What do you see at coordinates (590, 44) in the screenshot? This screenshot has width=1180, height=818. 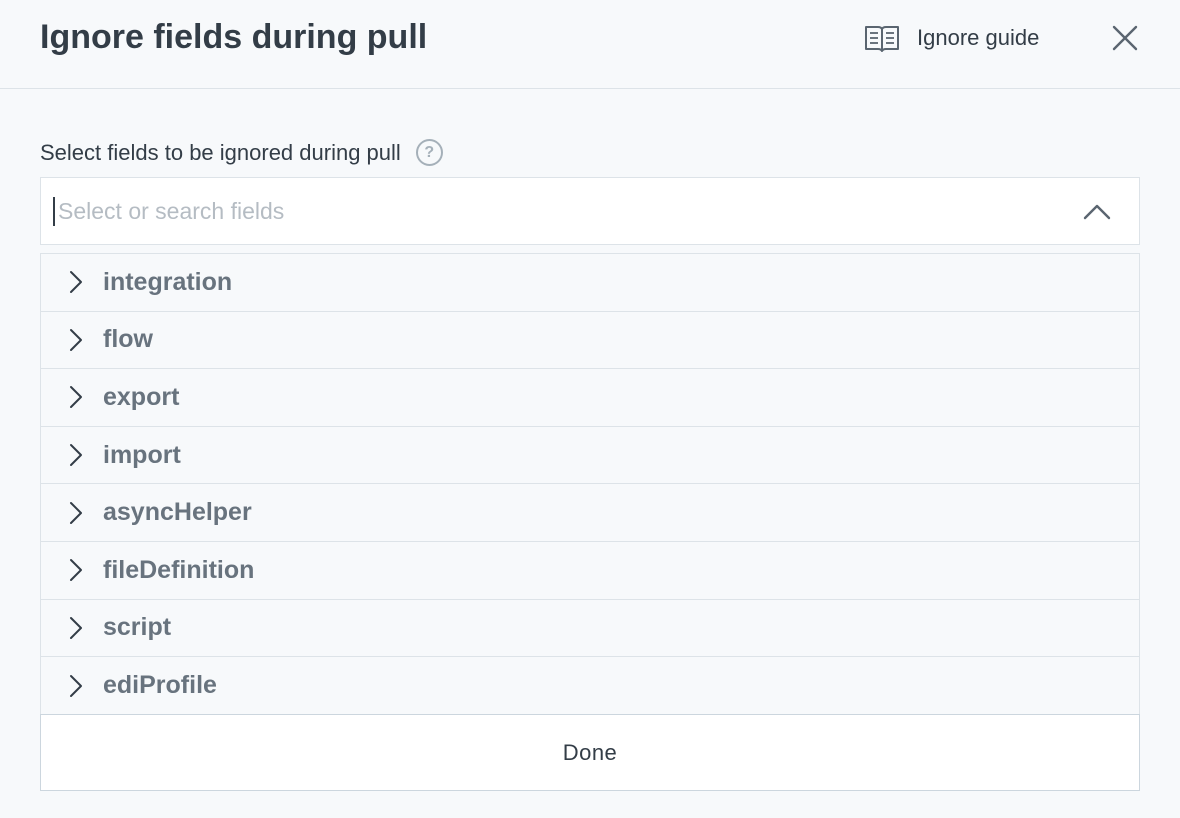 I see `dialog-header: Ignore fields during pull Ignore guide` at bounding box center [590, 44].